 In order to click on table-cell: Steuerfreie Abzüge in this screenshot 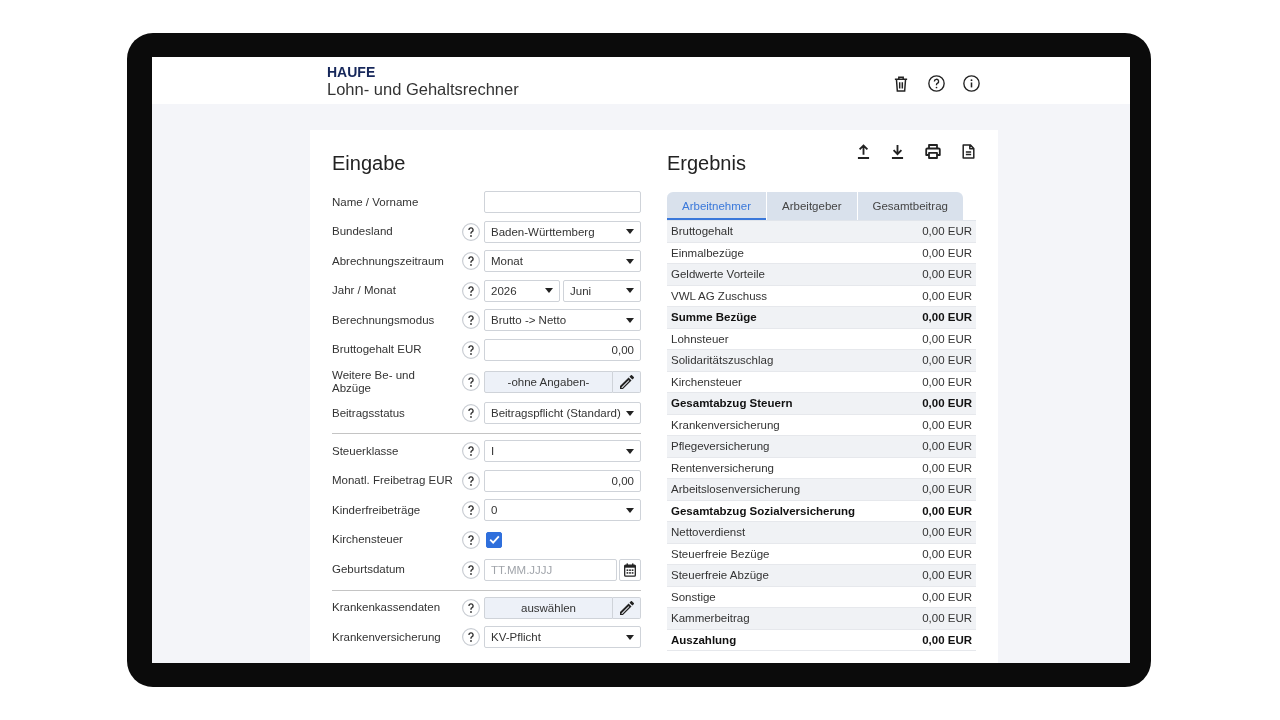, I will do `click(720, 575)`.